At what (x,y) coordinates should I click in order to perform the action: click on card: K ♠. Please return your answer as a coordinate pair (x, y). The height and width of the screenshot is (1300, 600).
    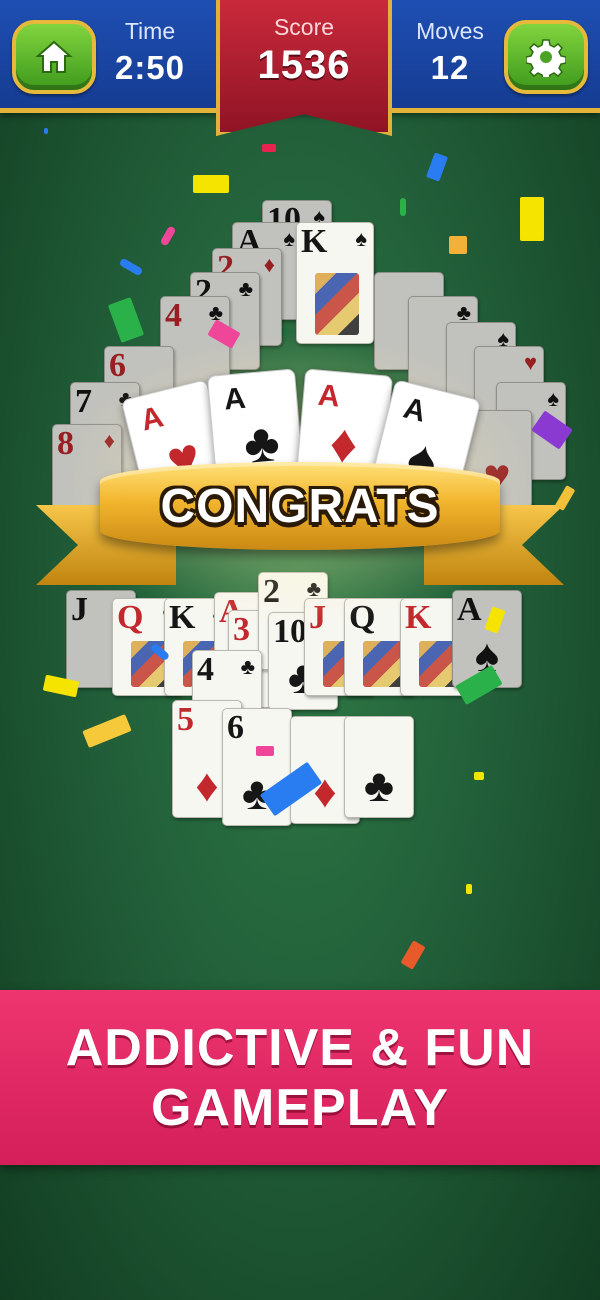
    Looking at the image, I should click on (335, 283).